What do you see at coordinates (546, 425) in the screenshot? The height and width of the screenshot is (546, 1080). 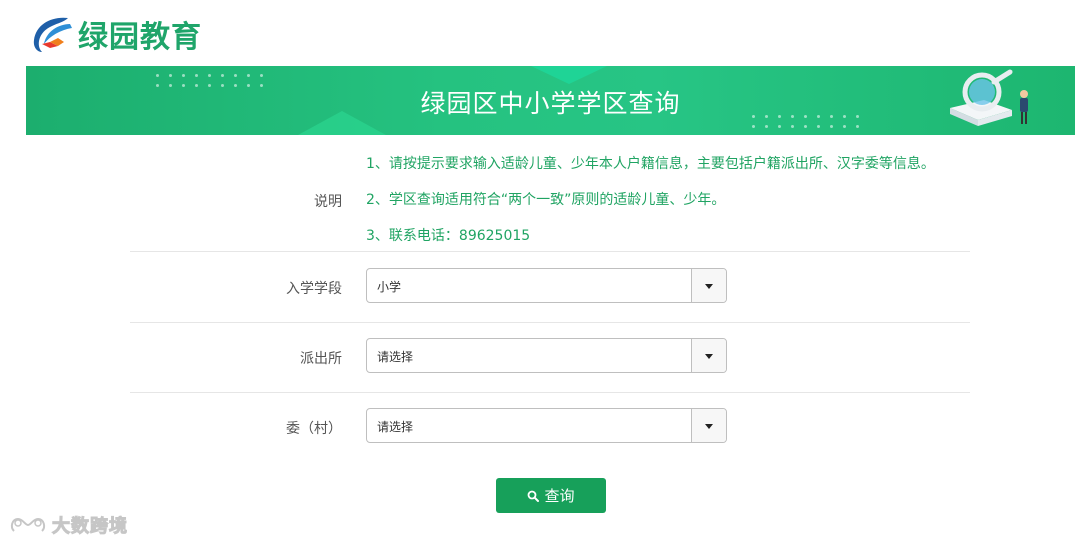 I see `committee-select: 请选择` at bounding box center [546, 425].